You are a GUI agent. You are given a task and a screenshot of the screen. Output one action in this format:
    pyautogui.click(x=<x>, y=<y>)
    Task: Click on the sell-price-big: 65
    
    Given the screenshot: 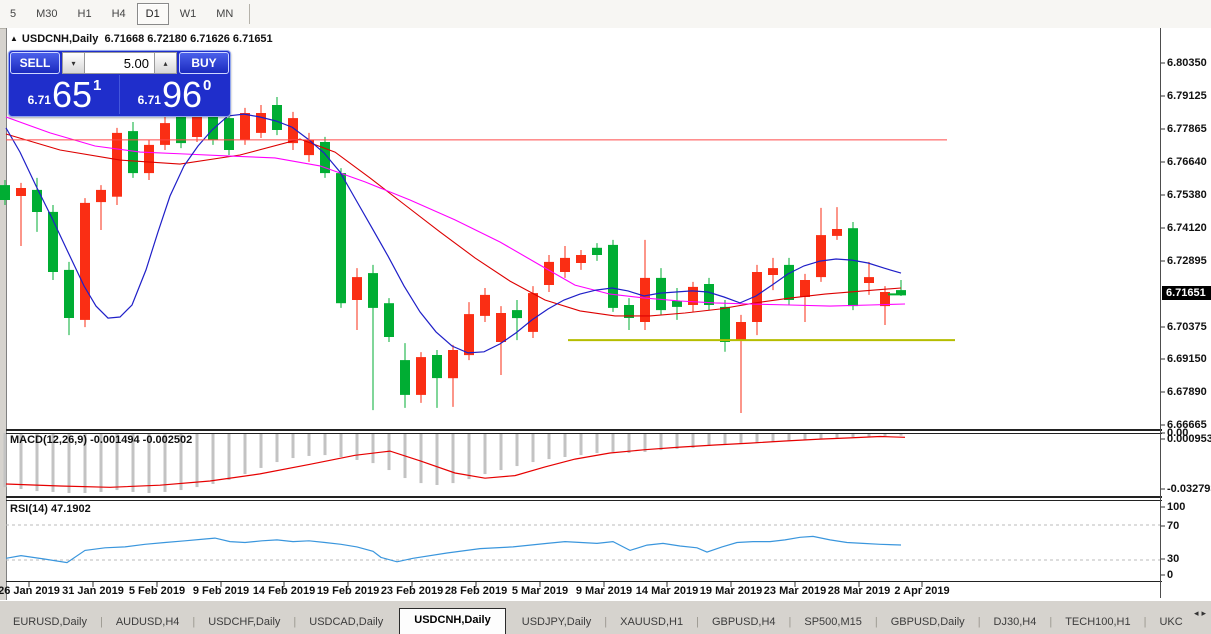 What is the action you would take?
    pyautogui.click(x=72, y=94)
    